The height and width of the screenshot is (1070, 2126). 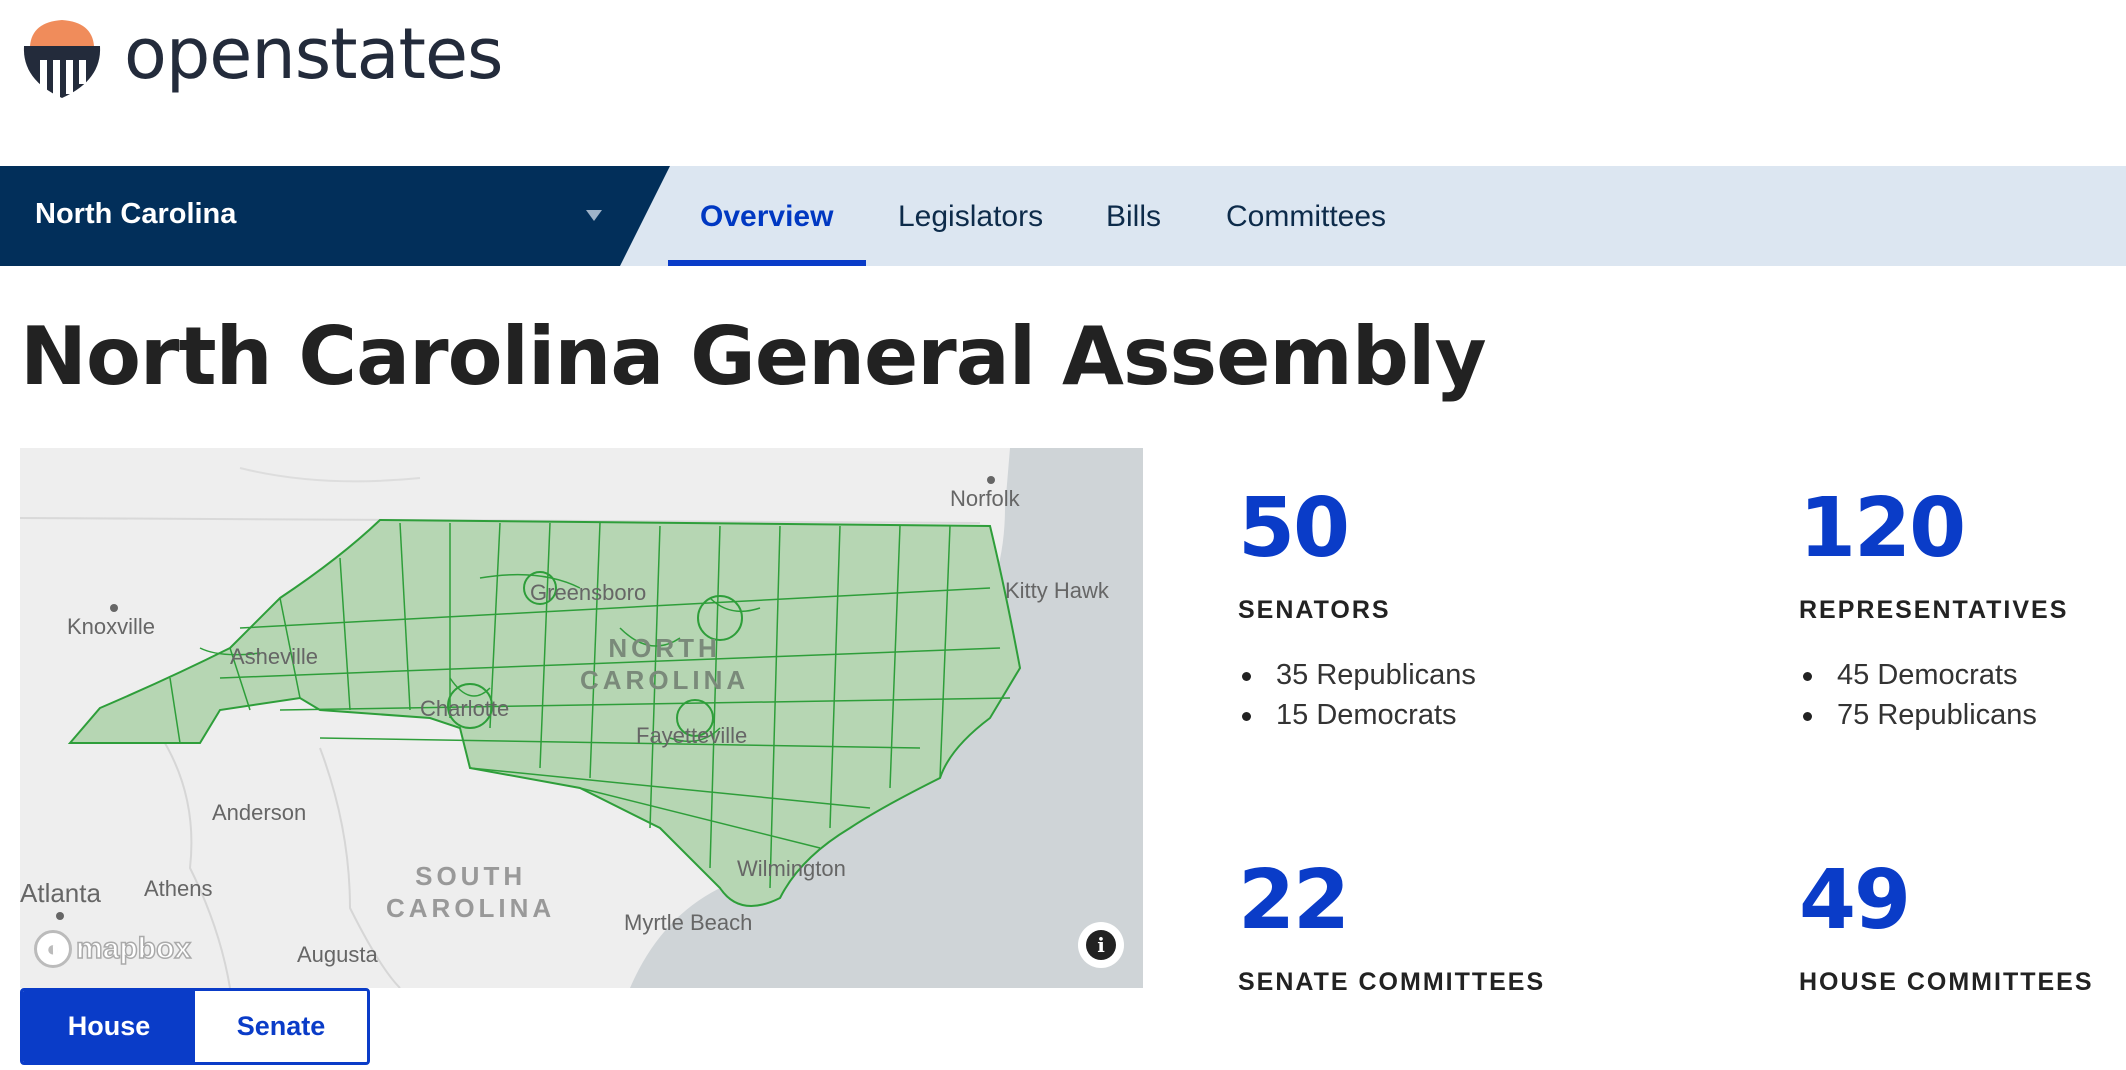 I want to click on house-committees-count: 49, so click(x=1855, y=900).